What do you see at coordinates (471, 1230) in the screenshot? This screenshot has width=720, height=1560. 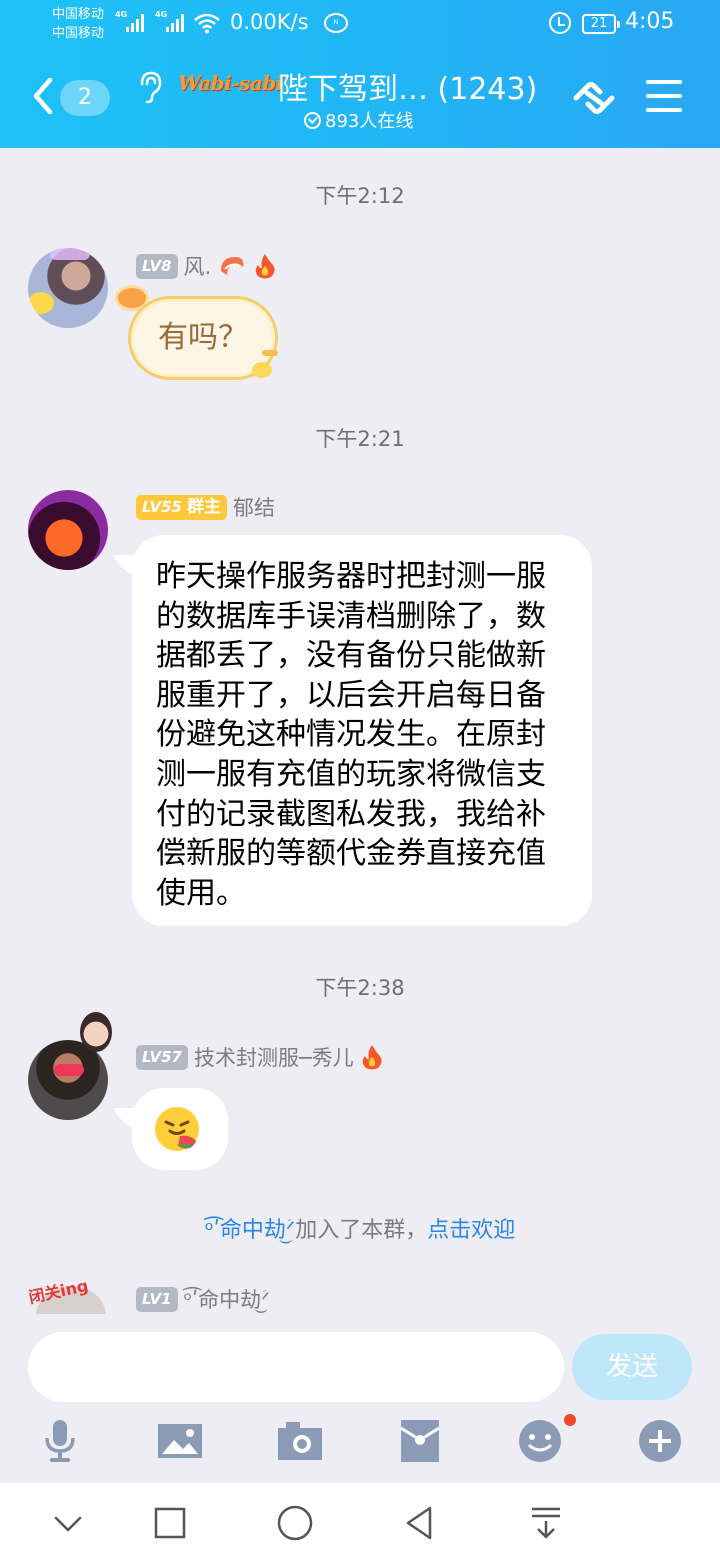 I see `welcome-link: 点击欢迎` at bounding box center [471, 1230].